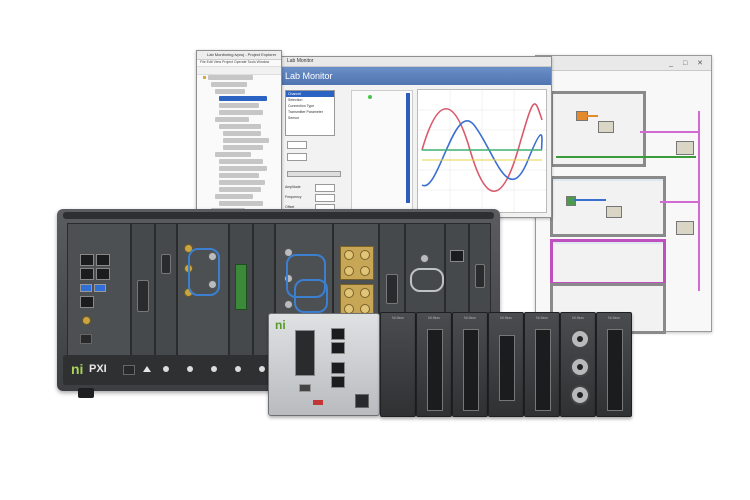 The width and height of the screenshot is (750, 500). I want to click on tree-item-selected, so click(243, 98).